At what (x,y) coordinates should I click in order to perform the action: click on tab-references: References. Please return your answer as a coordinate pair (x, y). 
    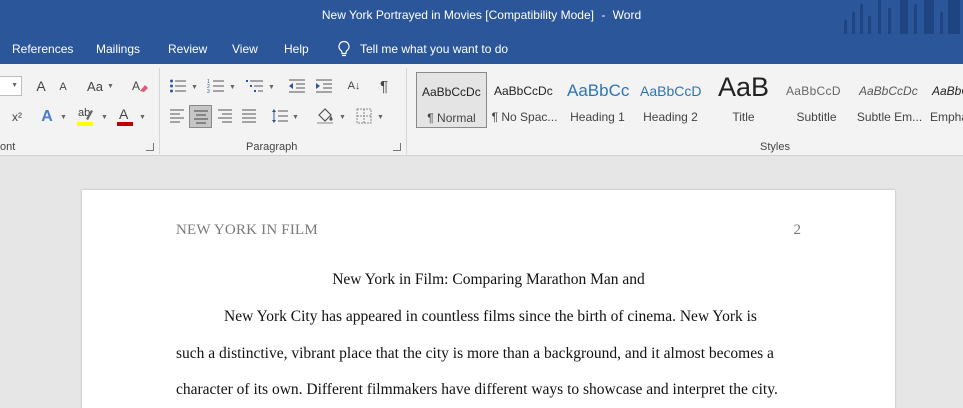
    Looking at the image, I should click on (42, 49).